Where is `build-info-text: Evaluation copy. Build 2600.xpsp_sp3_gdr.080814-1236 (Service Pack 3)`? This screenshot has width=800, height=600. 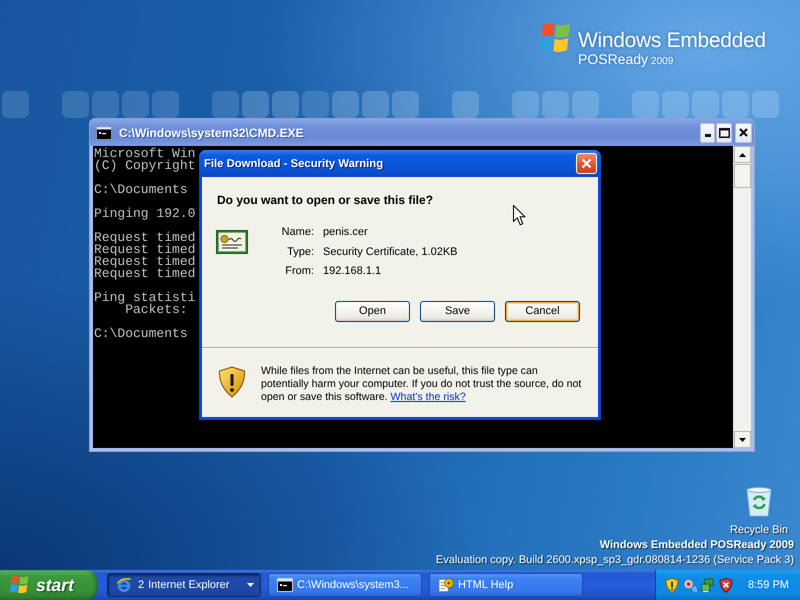 build-info-text: Evaluation copy. Build 2600.xpsp_sp3_gdr.080814-1236 (Service Pack 3) is located at coordinates (615, 560).